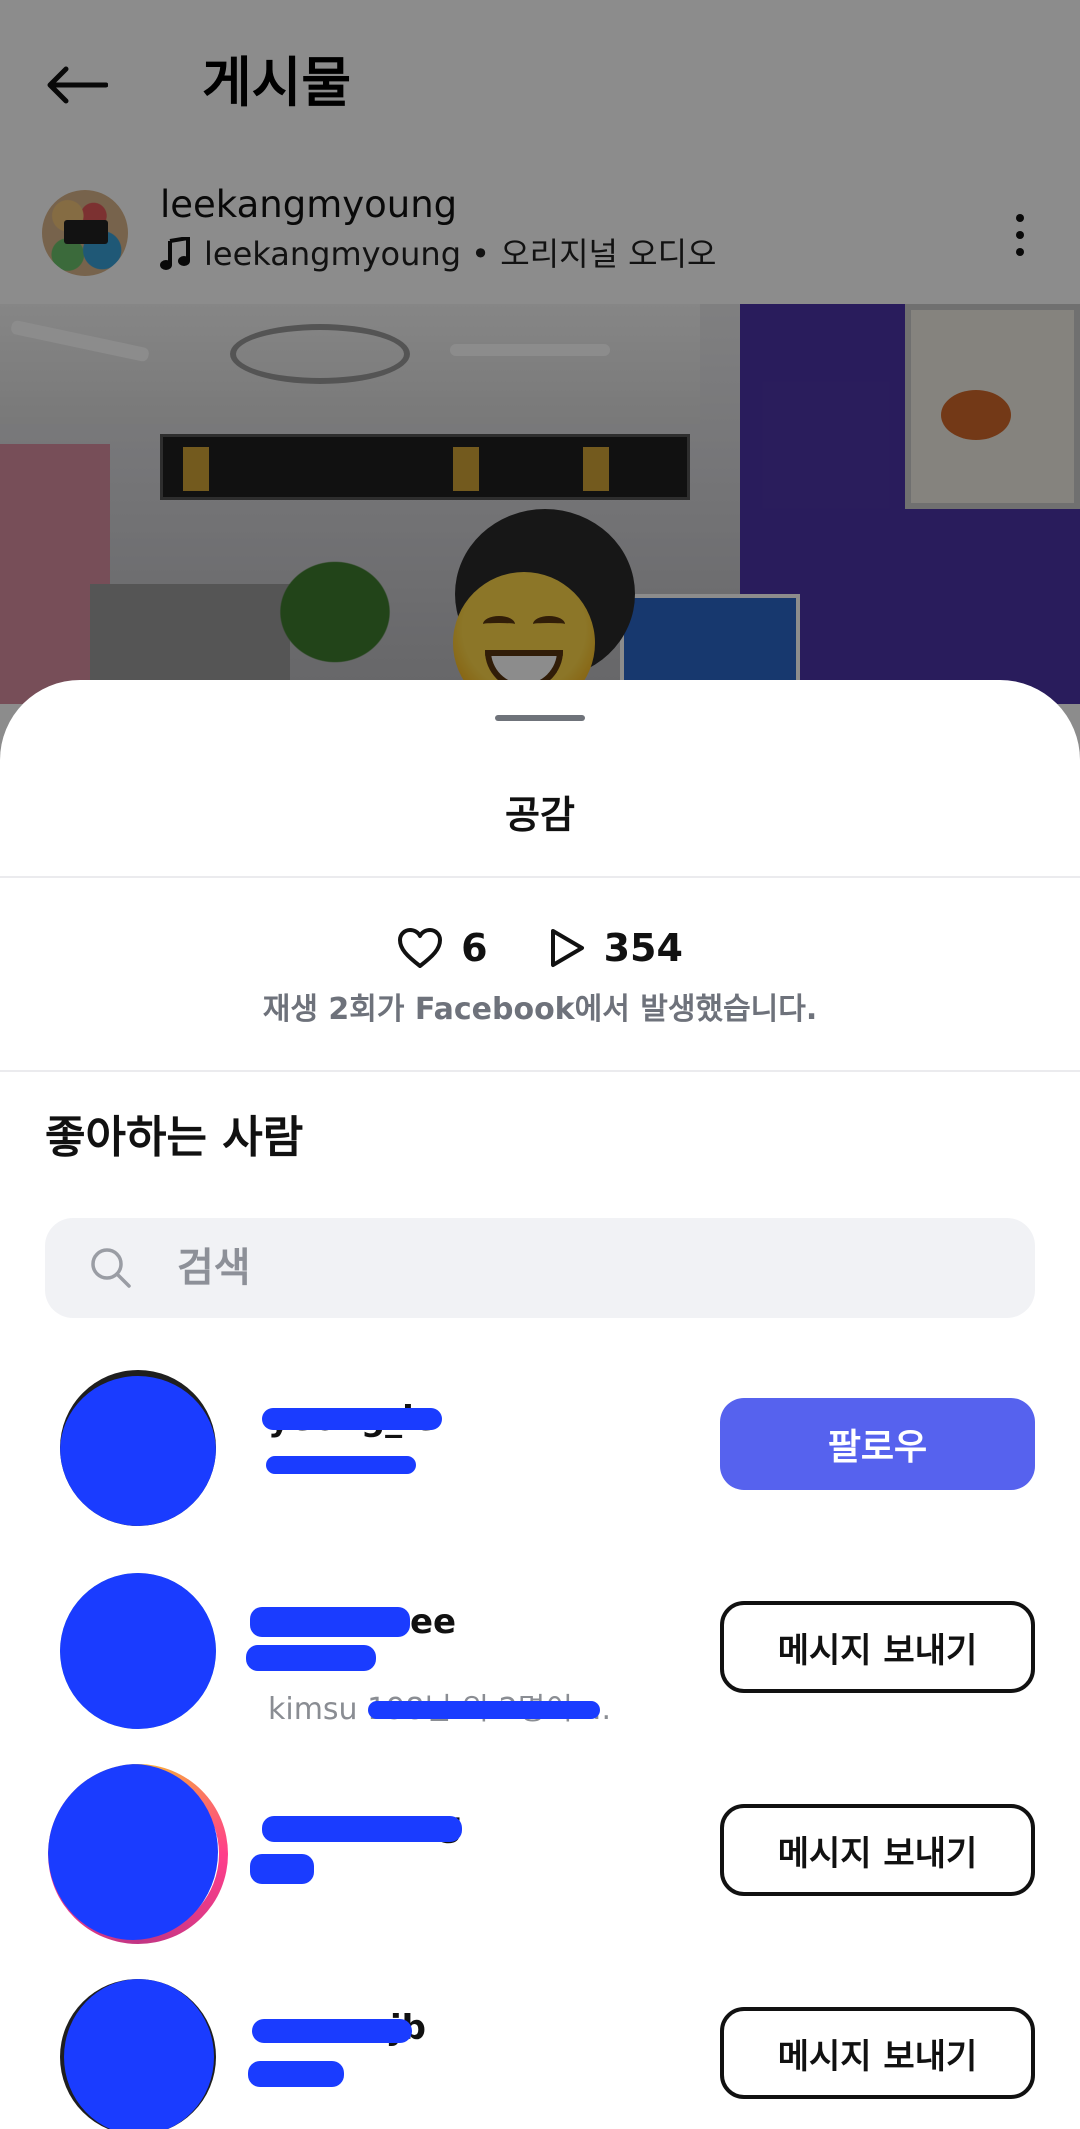  What do you see at coordinates (474, 948) in the screenshot?
I see `likes-count: 6` at bounding box center [474, 948].